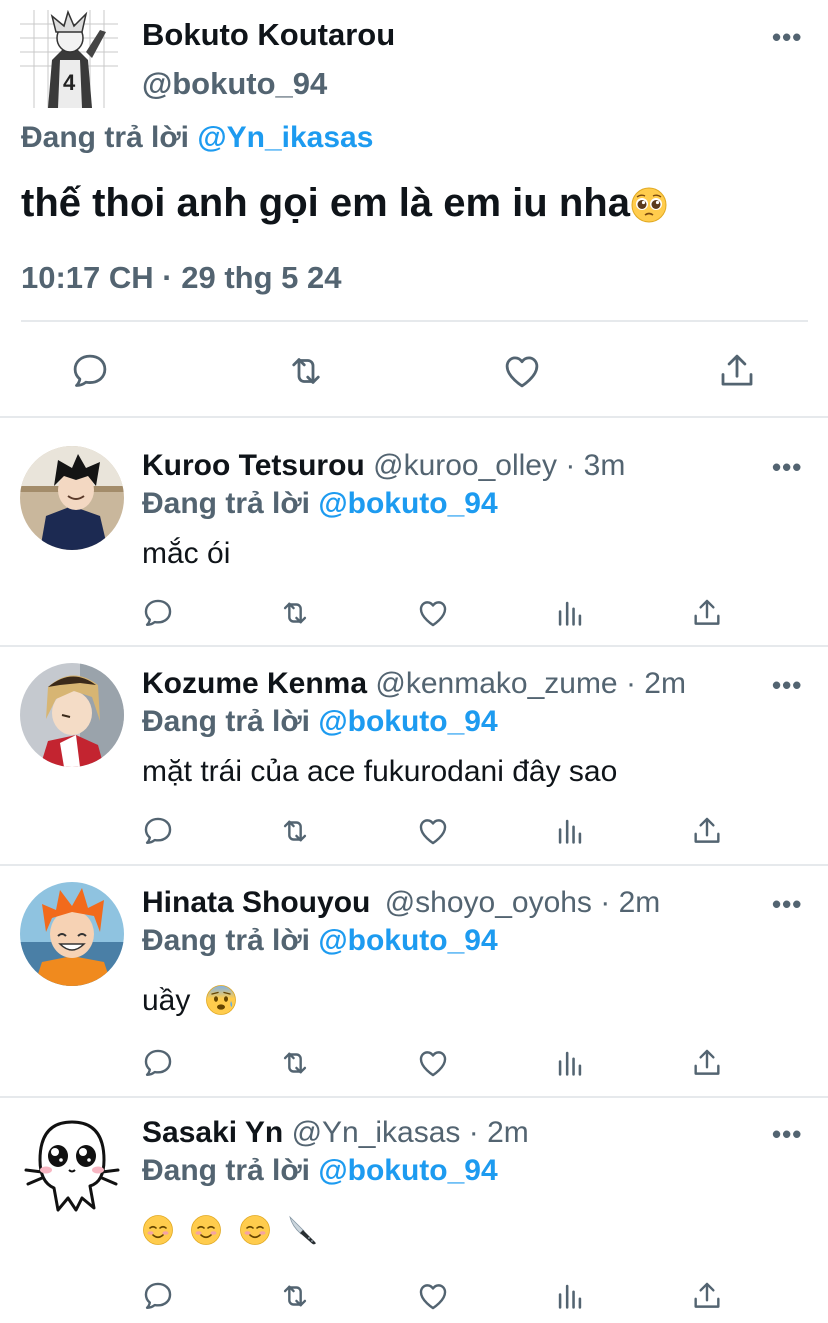  I want to click on reply-text-row: uầy, so click(189, 1001).